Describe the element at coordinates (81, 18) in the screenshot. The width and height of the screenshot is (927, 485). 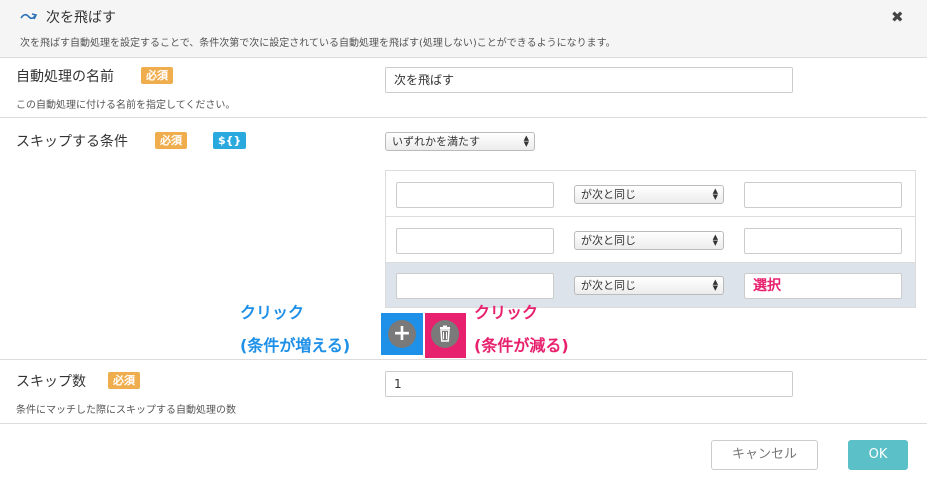
I see `dialog-title: 次を飛ばす` at that location.